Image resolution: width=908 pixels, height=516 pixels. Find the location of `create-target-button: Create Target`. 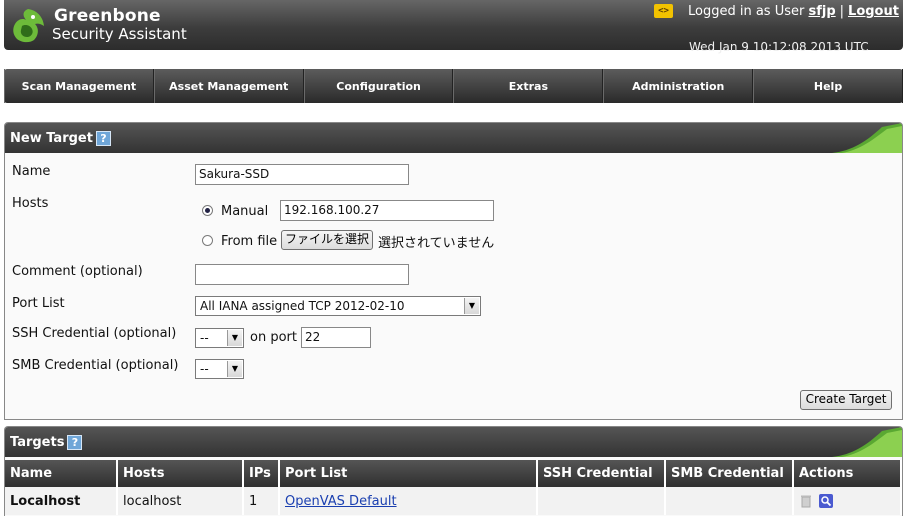

create-target-button: Create Target is located at coordinates (846, 400).